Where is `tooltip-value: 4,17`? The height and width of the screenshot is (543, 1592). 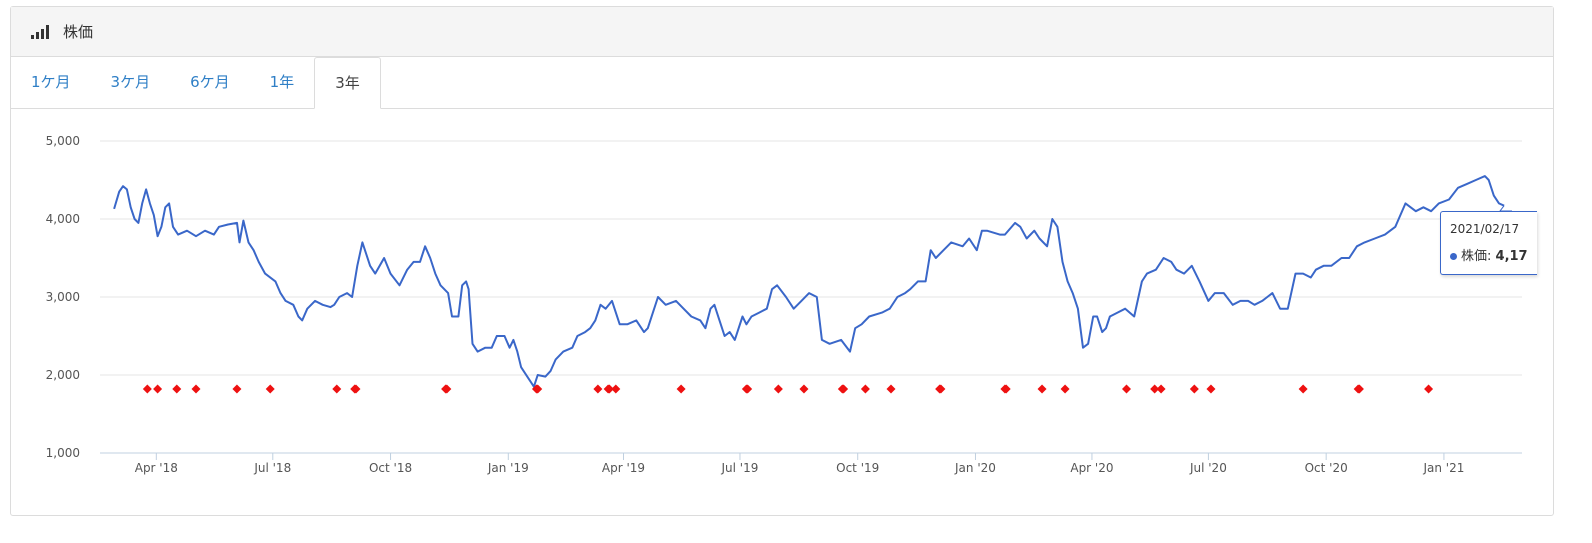
tooltip-value: 4,17 is located at coordinates (1511, 256).